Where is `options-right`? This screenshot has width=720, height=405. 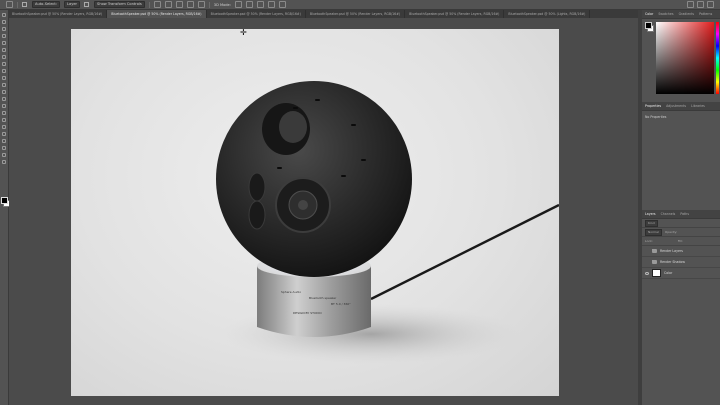
options-right is located at coordinates (703, 4).